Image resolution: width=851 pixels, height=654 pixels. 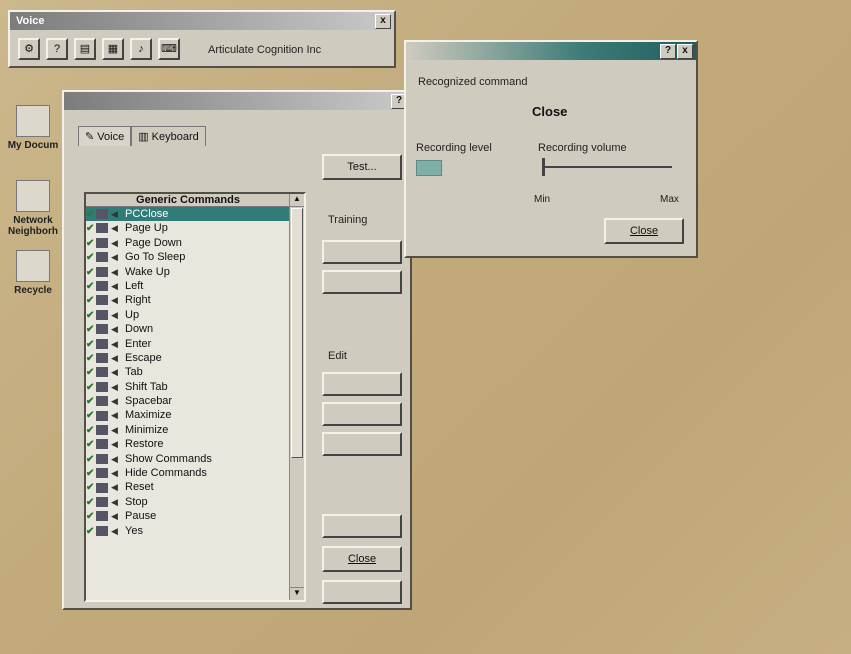 I want to click on command-label: Left, so click(x=134, y=285).